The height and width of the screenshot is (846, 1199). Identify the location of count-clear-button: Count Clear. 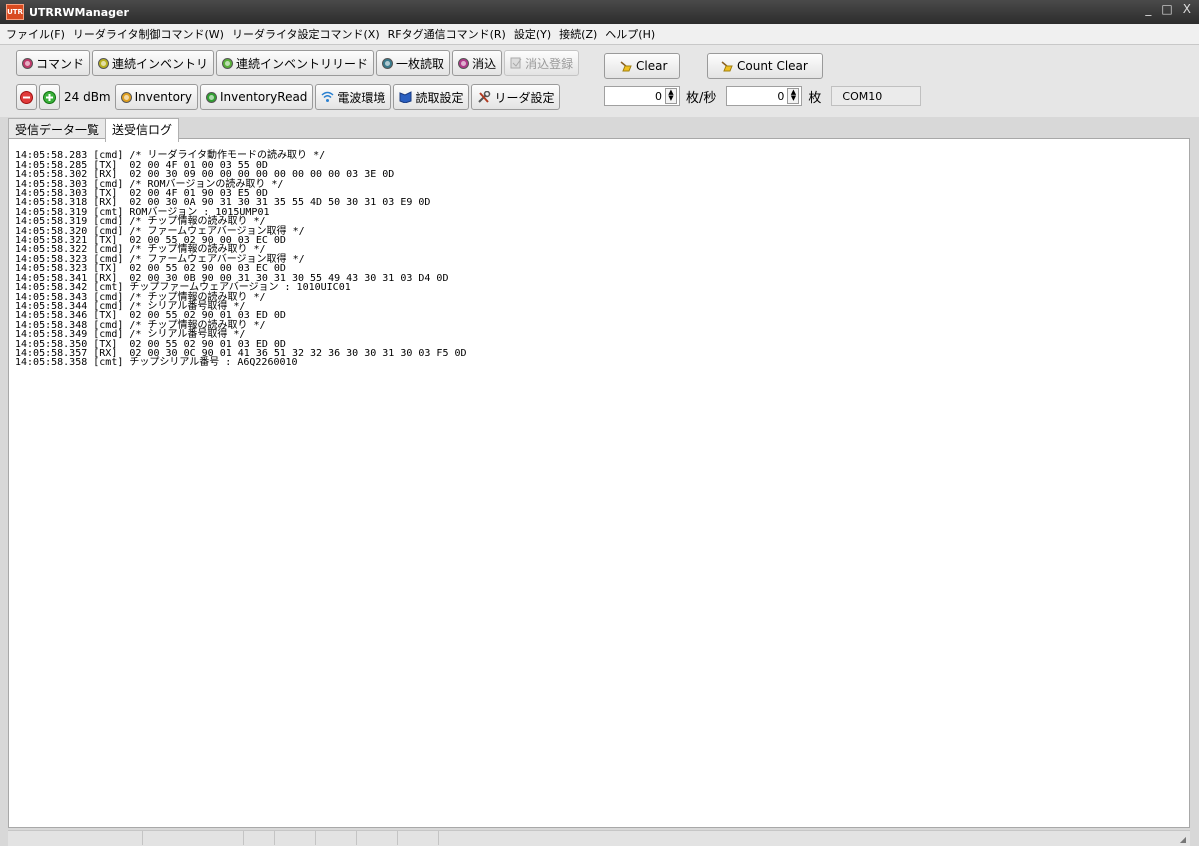
(765, 66).